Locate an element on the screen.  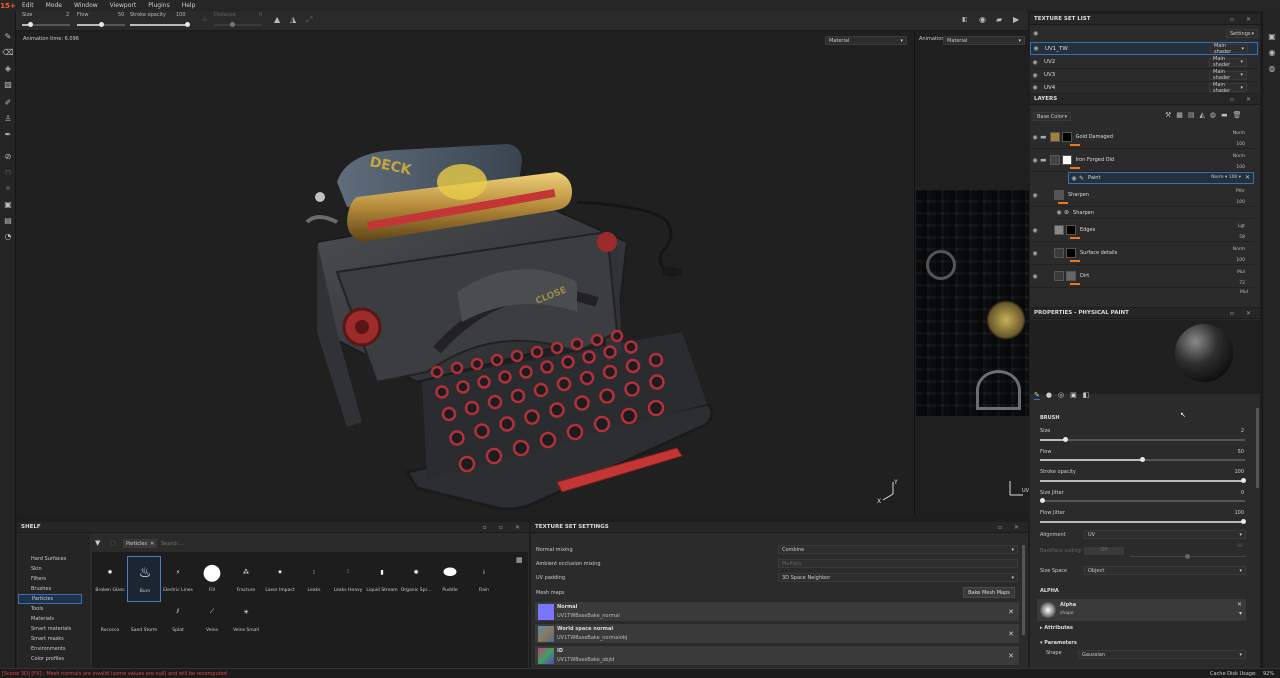
layer-row-selected: ◉ ✎ Paint Norm ▾ 100 ▾ ✕ is located at coordinates (1161, 178).